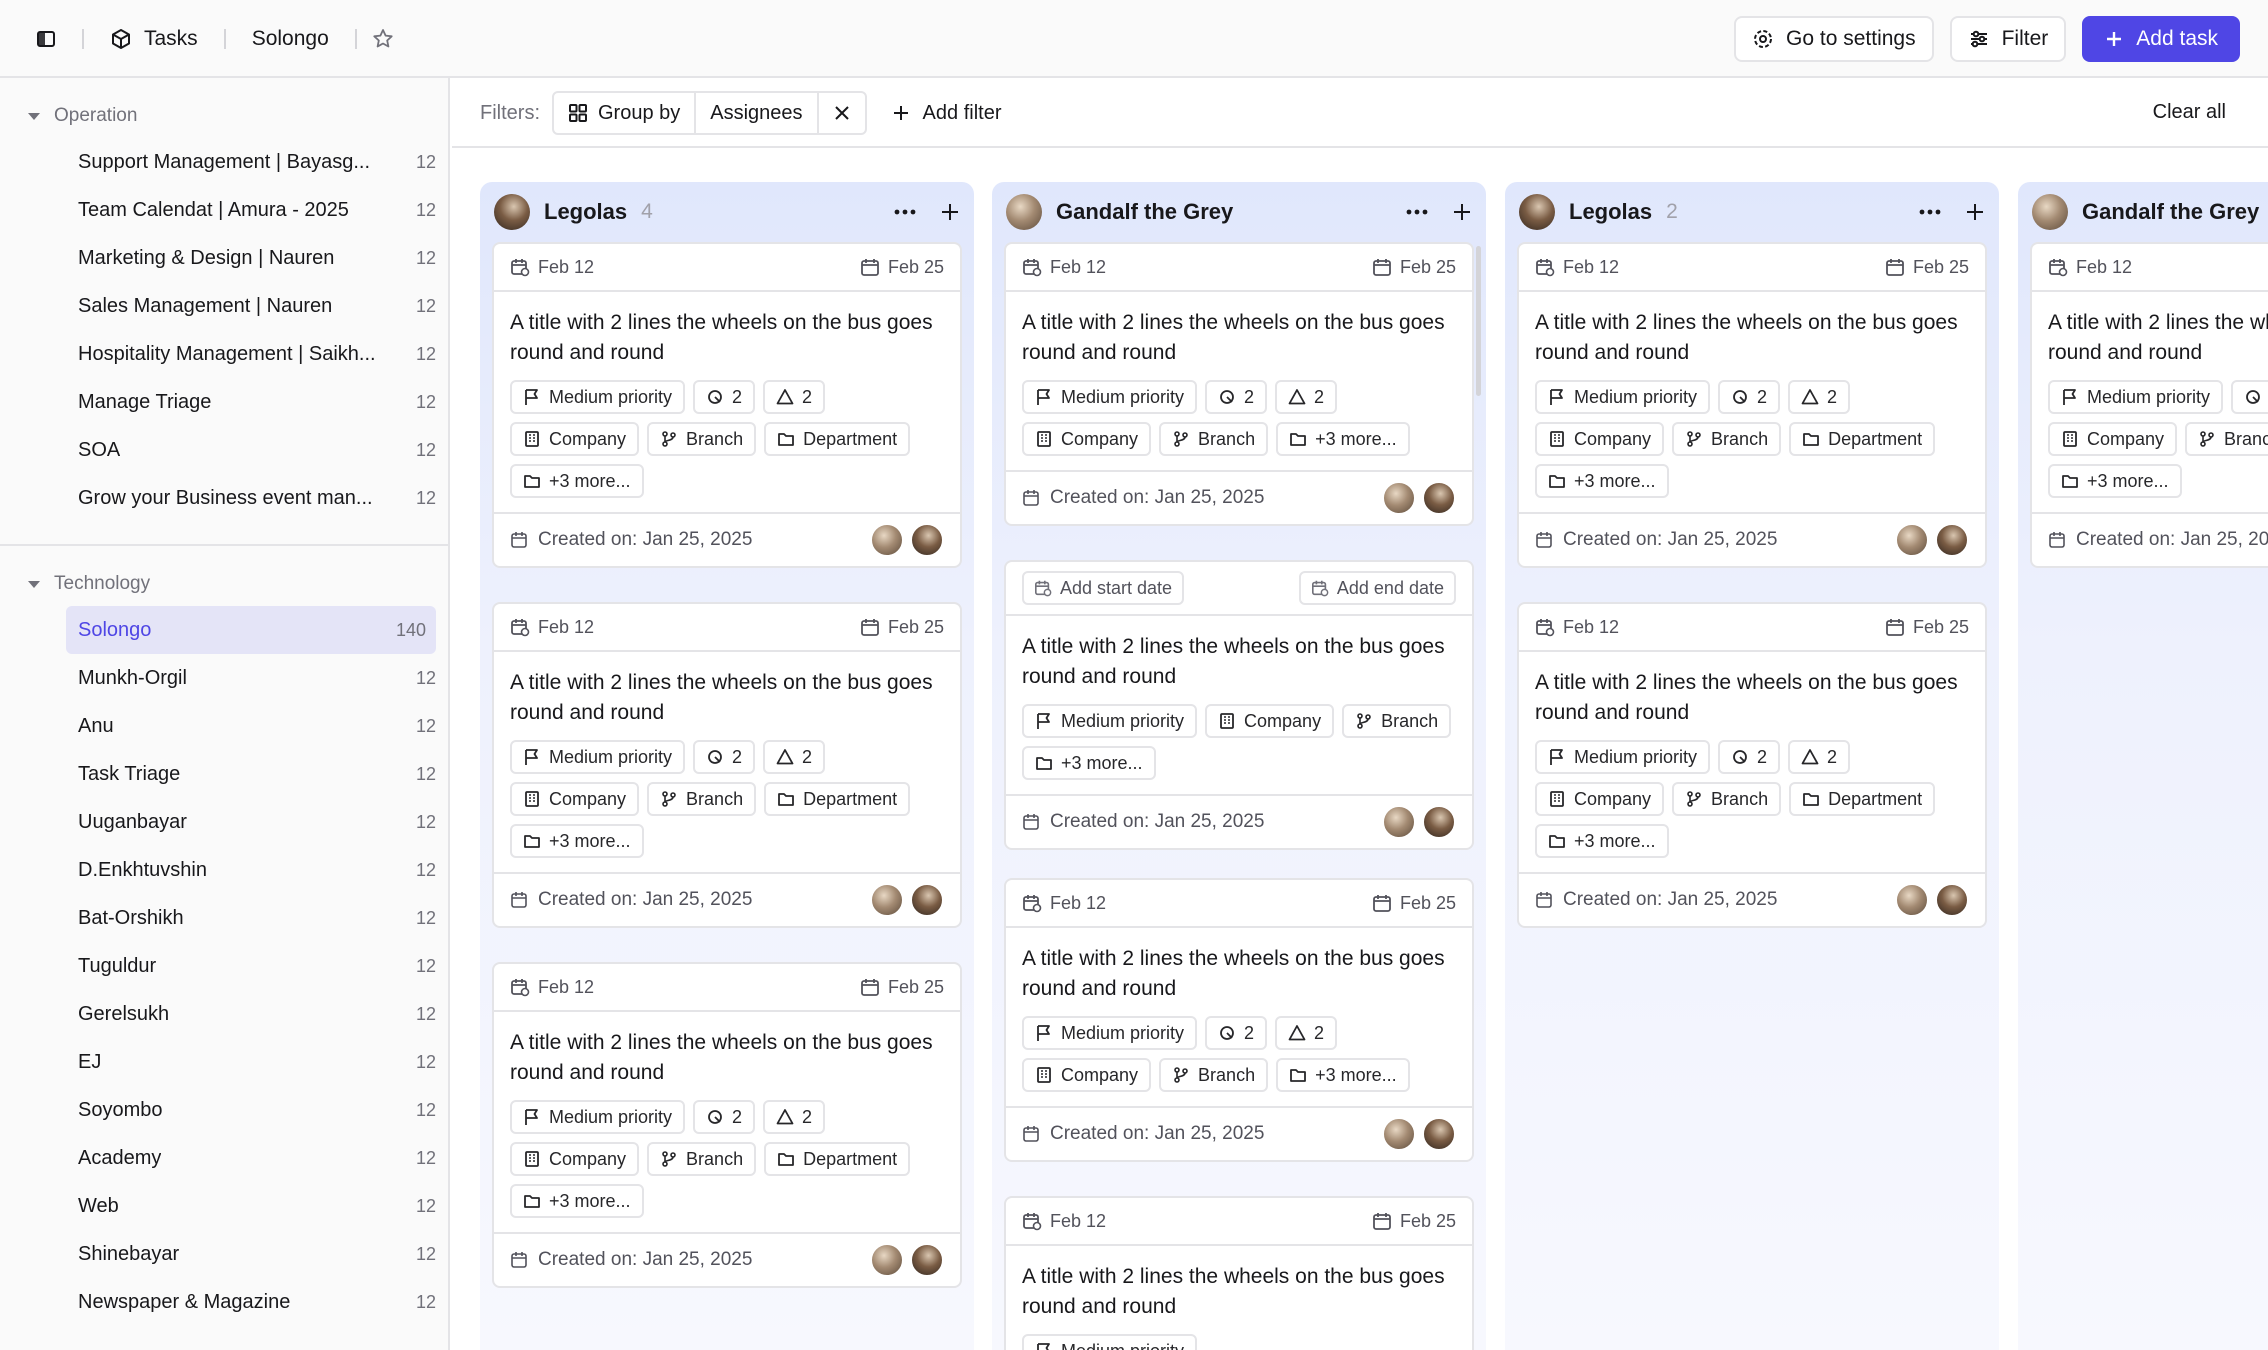 The image size is (2268, 1350). I want to click on star-icon, so click(383, 39).